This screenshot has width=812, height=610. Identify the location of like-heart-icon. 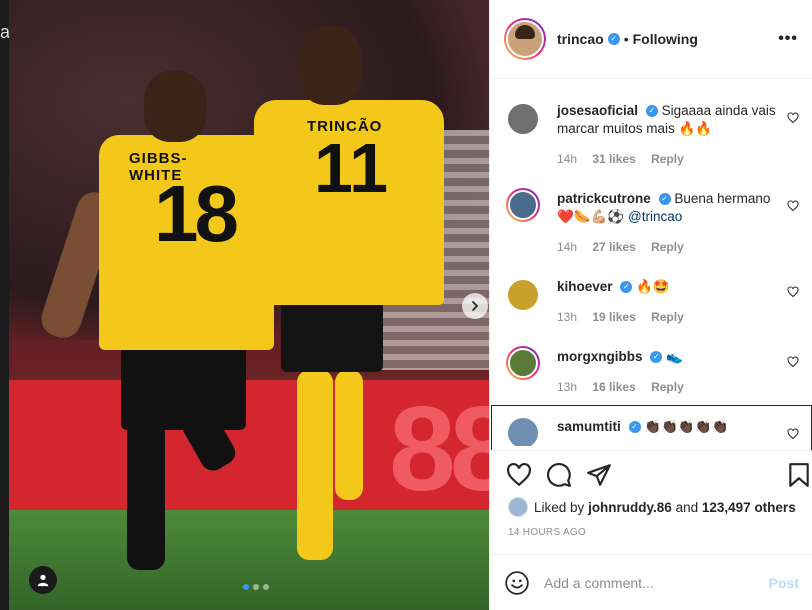
(519, 475).